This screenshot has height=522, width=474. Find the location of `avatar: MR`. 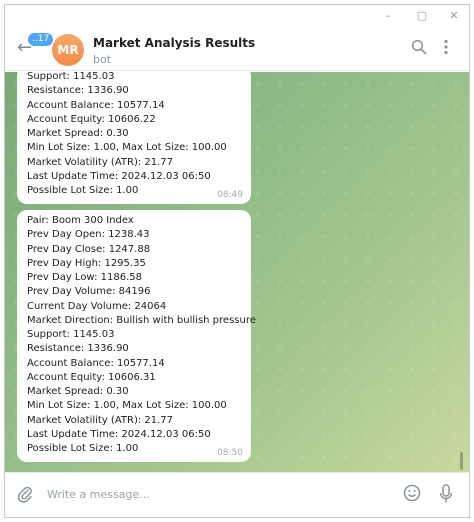

avatar: MR is located at coordinates (68, 50).